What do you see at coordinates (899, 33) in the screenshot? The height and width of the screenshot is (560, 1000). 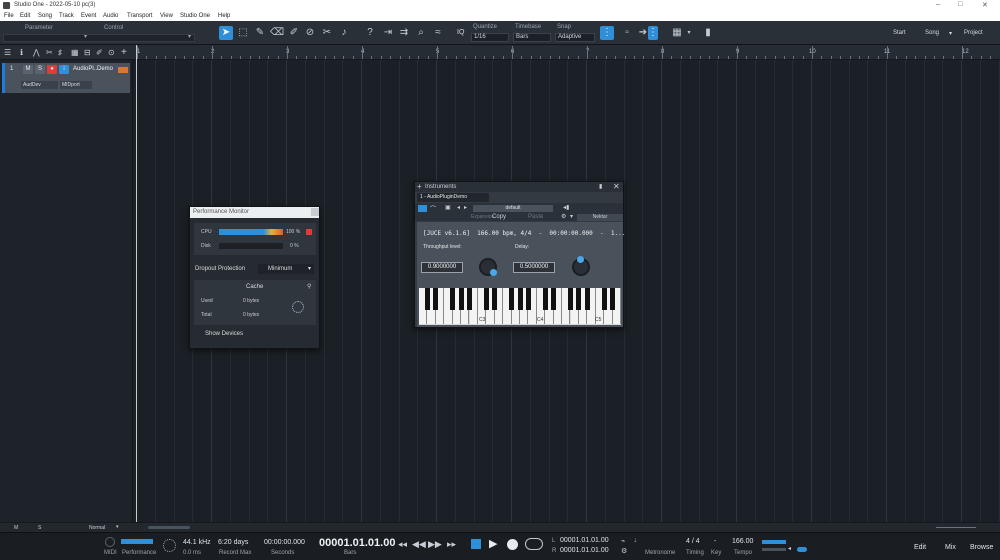 I see `start-page-button: Start` at bounding box center [899, 33].